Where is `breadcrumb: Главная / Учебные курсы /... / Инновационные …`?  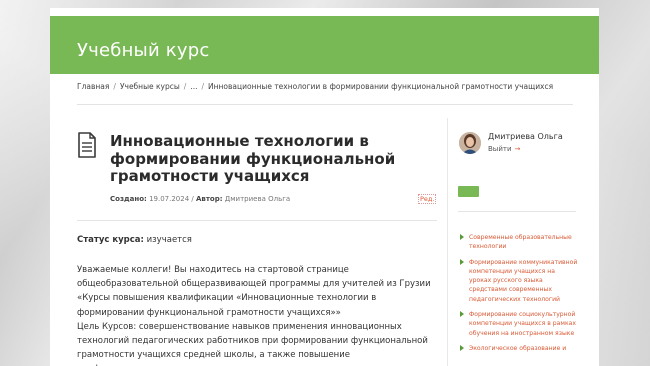
breadcrumb: Главная / Учебные курсы /... / Инновационные … is located at coordinates (315, 86).